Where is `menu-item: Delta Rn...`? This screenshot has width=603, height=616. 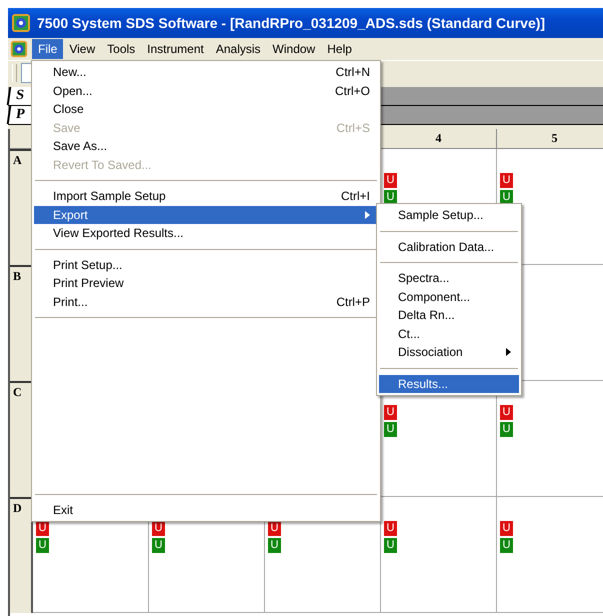 menu-item: Delta Rn... is located at coordinates (449, 315).